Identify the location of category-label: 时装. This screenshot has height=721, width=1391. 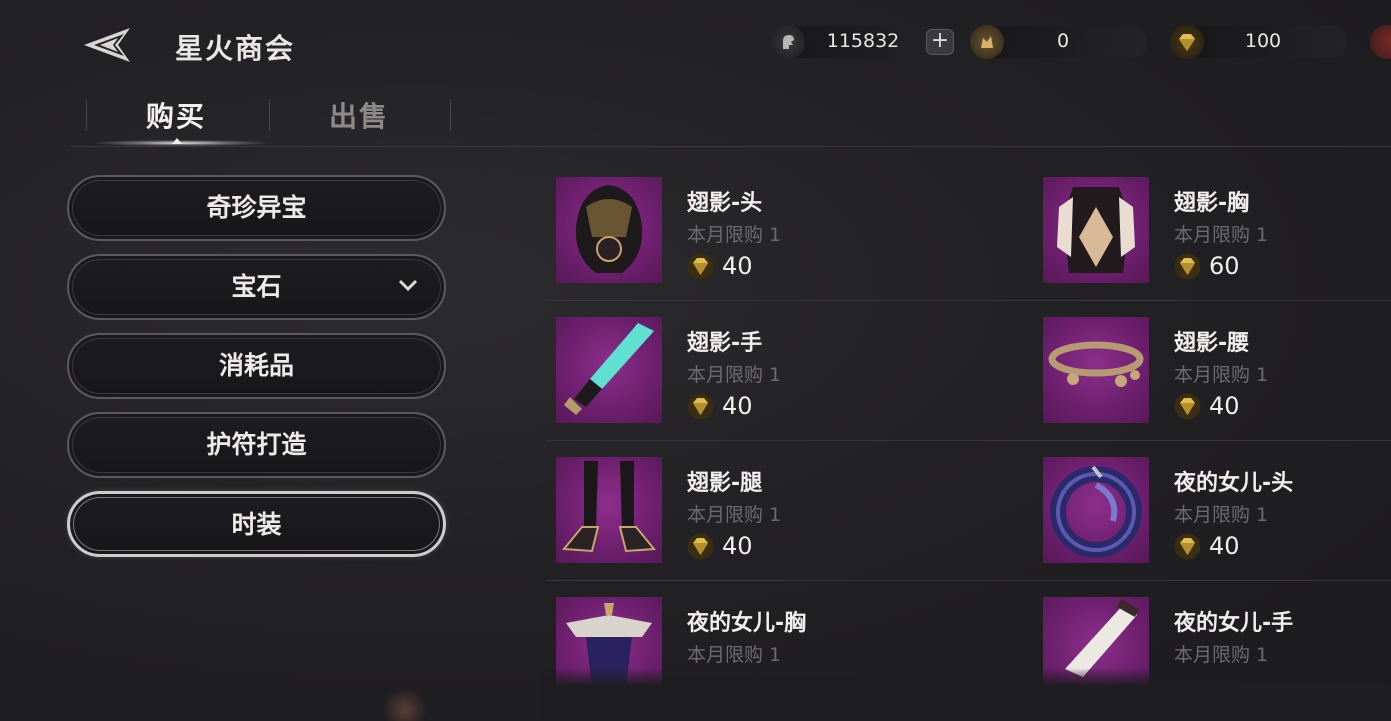
(256, 524).